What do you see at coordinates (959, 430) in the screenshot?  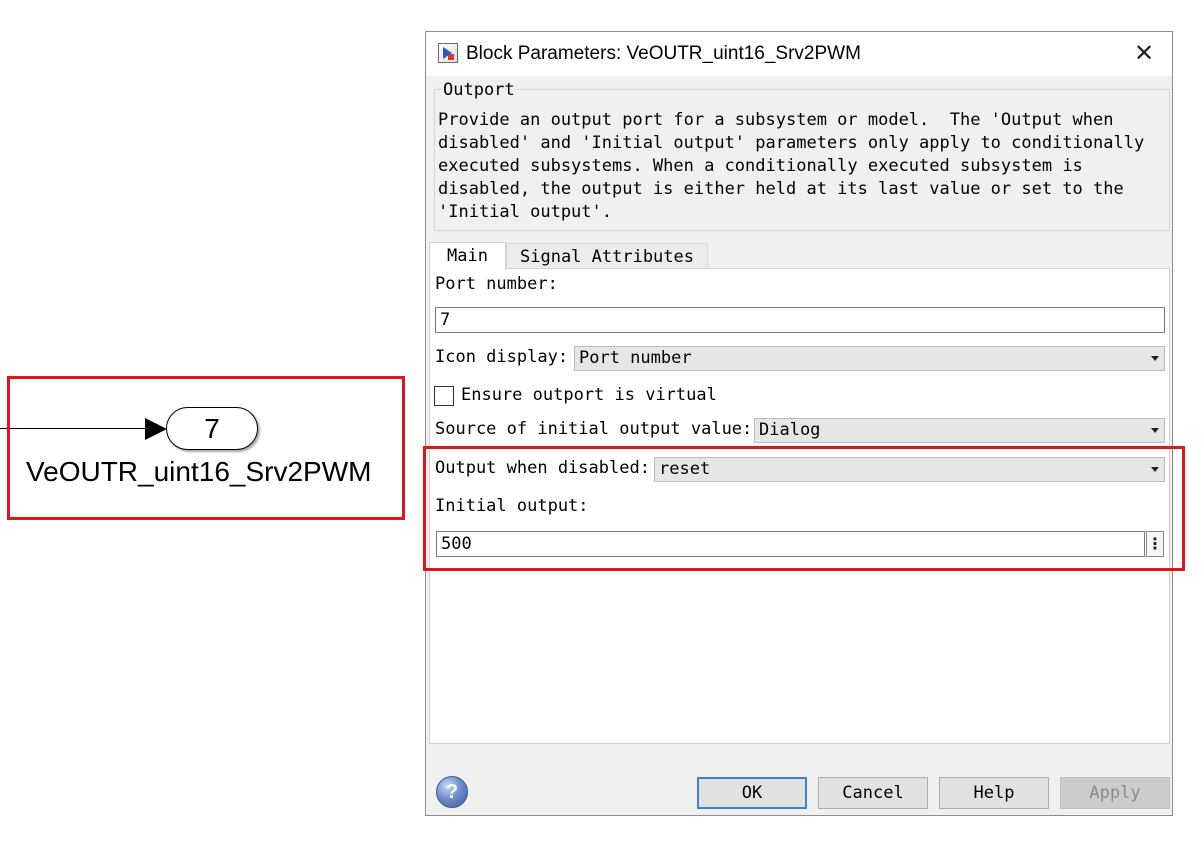 I see `source-initial-dropdown: Dialog` at bounding box center [959, 430].